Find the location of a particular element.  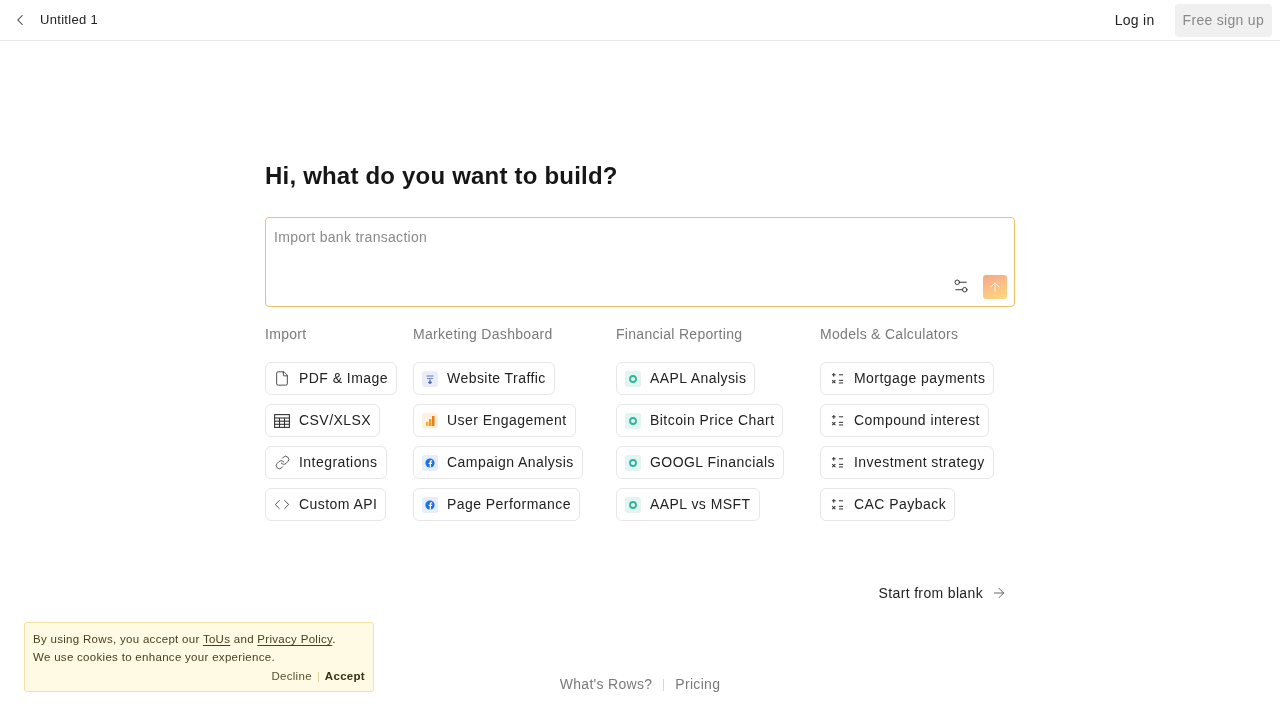

template-chip: Mortgage payments is located at coordinates (907, 378).